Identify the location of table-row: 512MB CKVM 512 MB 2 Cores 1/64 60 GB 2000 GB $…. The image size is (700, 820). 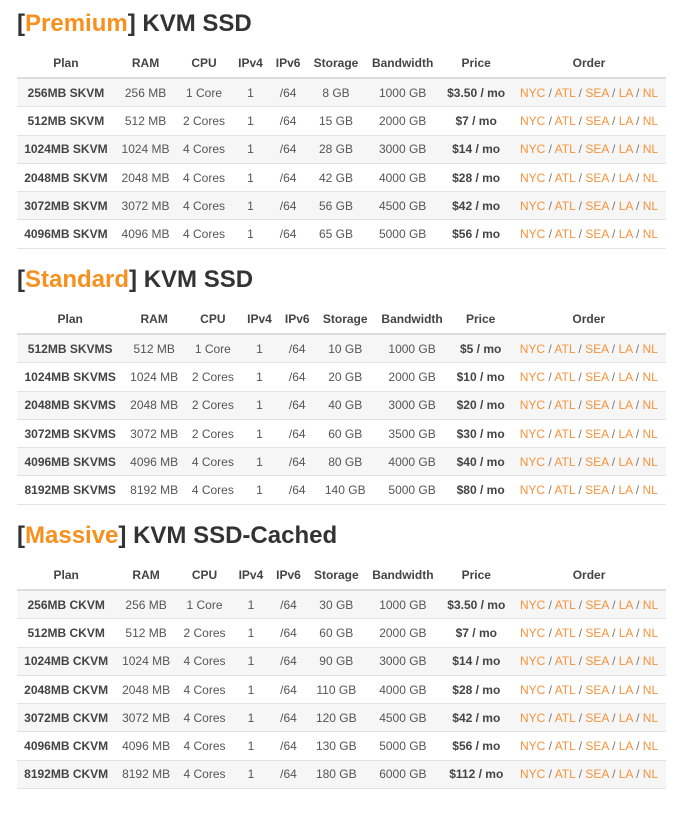
(341, 633).